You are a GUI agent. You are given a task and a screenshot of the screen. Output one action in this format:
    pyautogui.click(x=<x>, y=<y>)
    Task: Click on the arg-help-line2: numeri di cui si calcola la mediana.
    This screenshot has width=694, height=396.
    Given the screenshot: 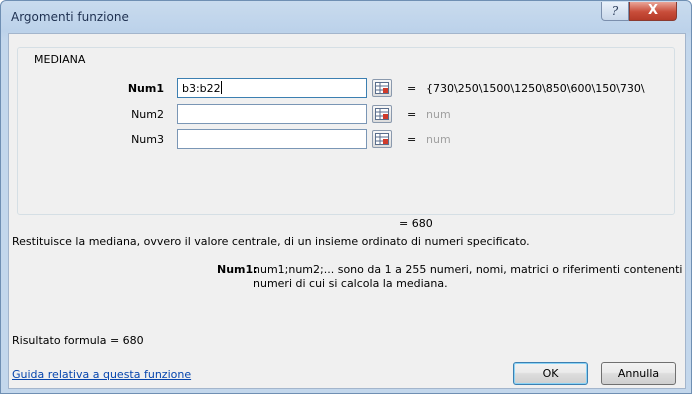 What is the action you would take?
    pyautogui.click(x=350, y=283)
    